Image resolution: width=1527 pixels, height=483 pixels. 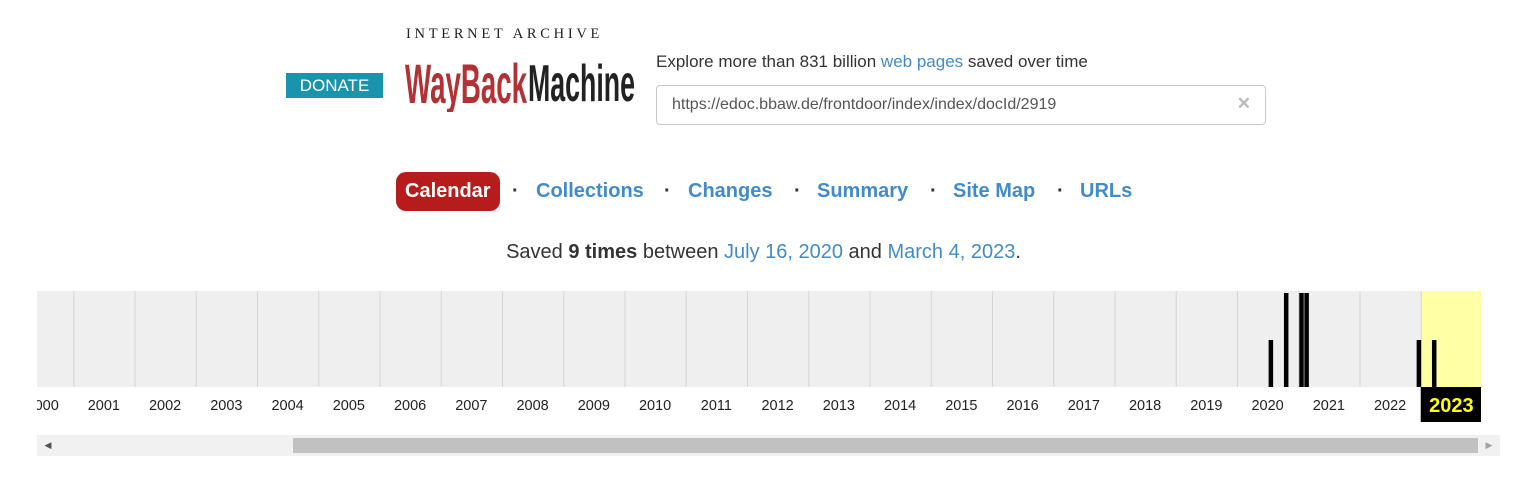 I want to click on close-icon: ✕, so click(x=1244, y=104).